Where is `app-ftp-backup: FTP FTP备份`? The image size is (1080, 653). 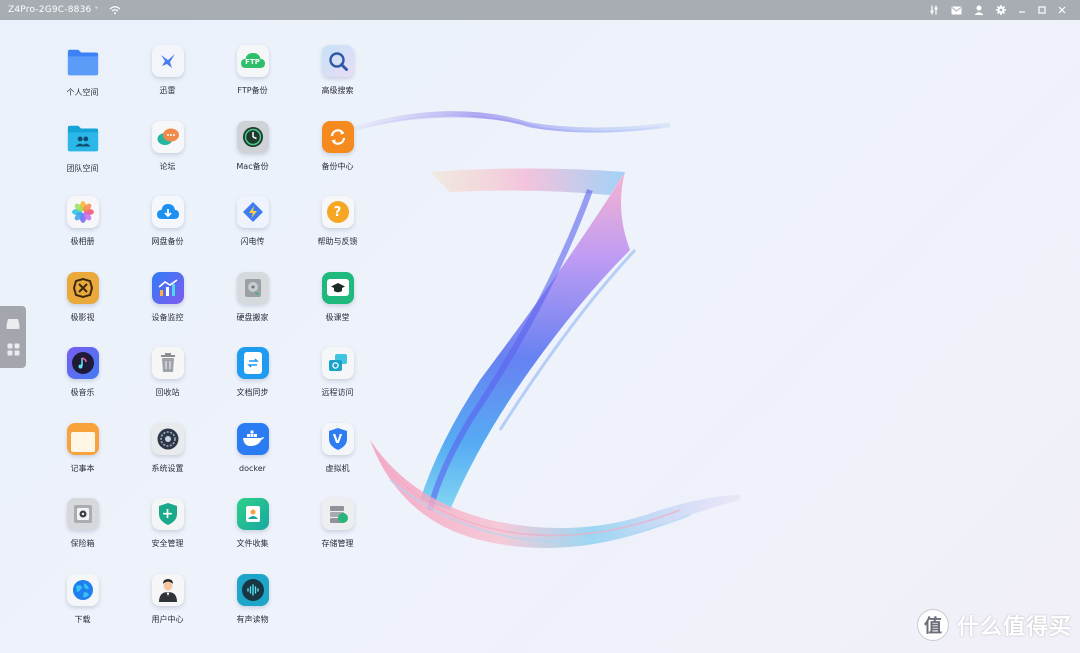
app-ftp-backup: FTP FTP备份 is located at coordinates (252, 83).